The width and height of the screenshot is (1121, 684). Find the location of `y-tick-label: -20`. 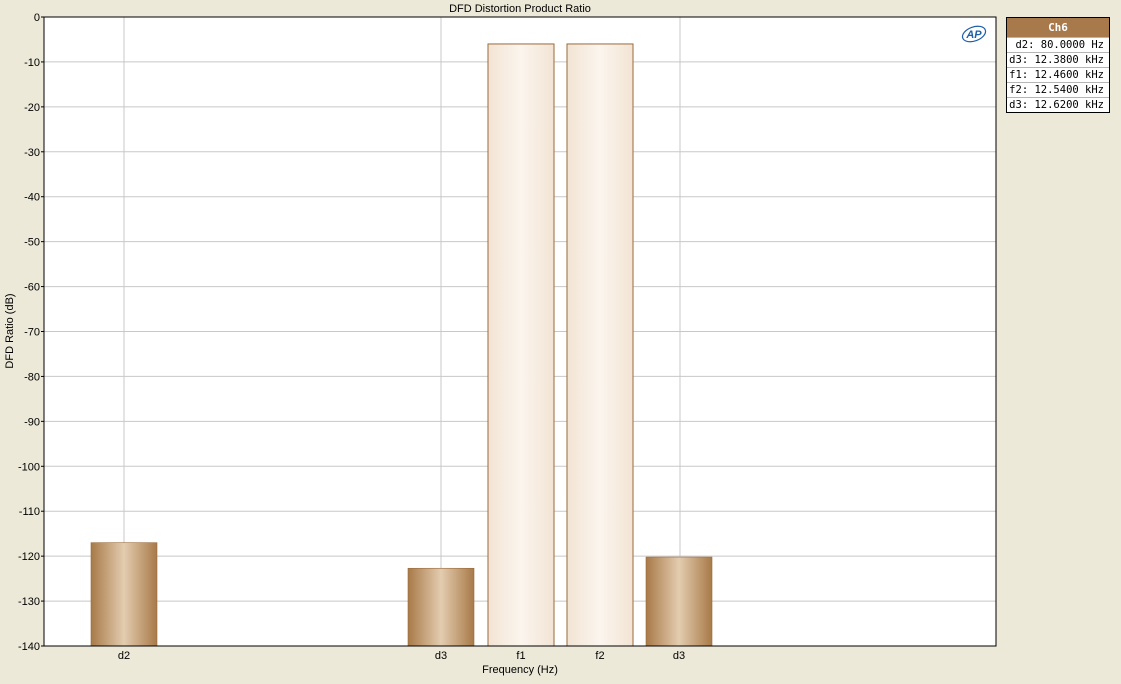

y-tick-label: -20 is located at coordinates (32, 108).